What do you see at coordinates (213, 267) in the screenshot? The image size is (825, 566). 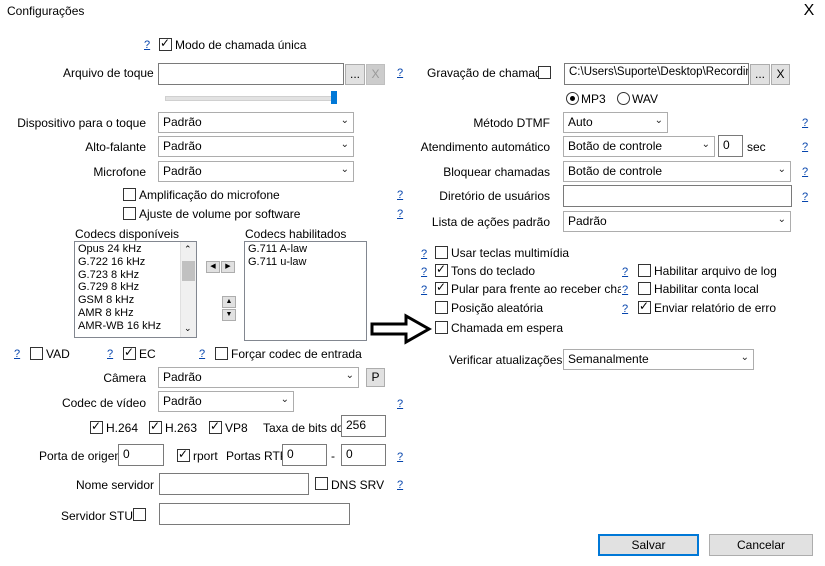 I see `move-left-button: ◀` at bounding box center [213, 267].